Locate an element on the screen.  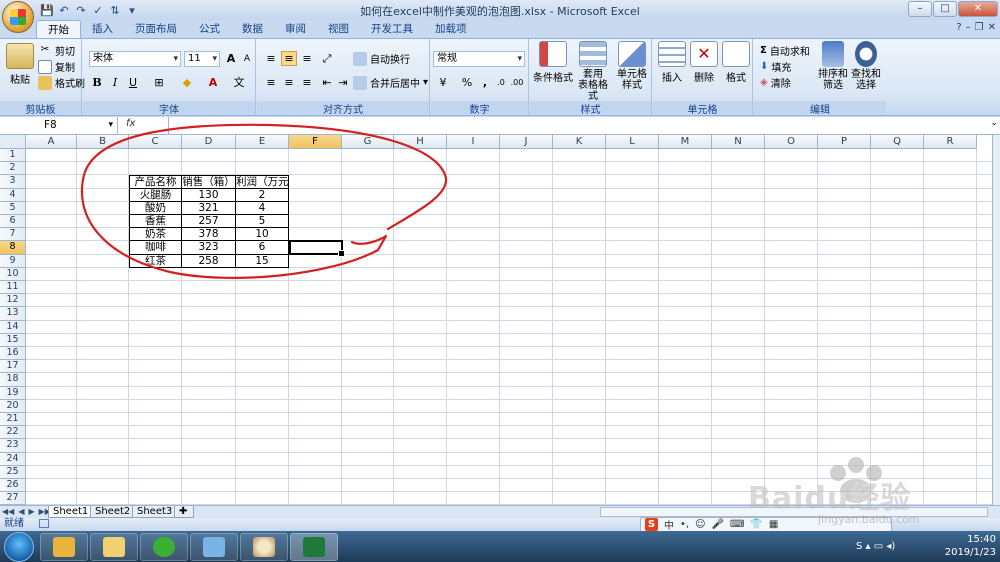
formula-input is located at coordinates (577, 125).